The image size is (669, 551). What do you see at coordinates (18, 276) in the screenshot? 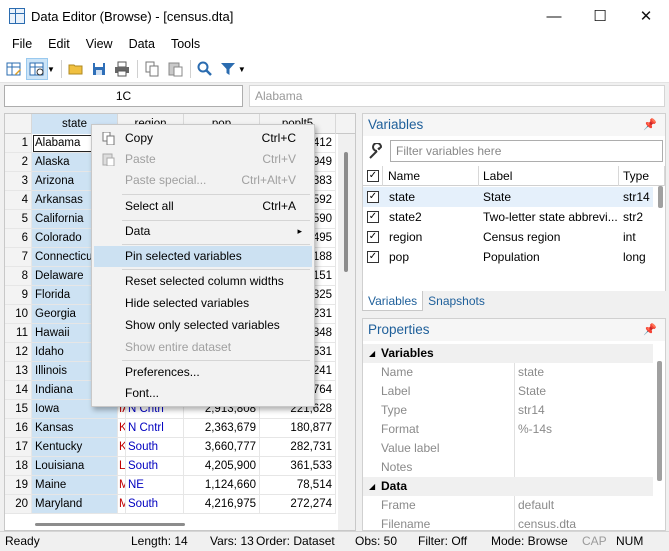
I see `row-number: 8` at bounding box center [18, 276].